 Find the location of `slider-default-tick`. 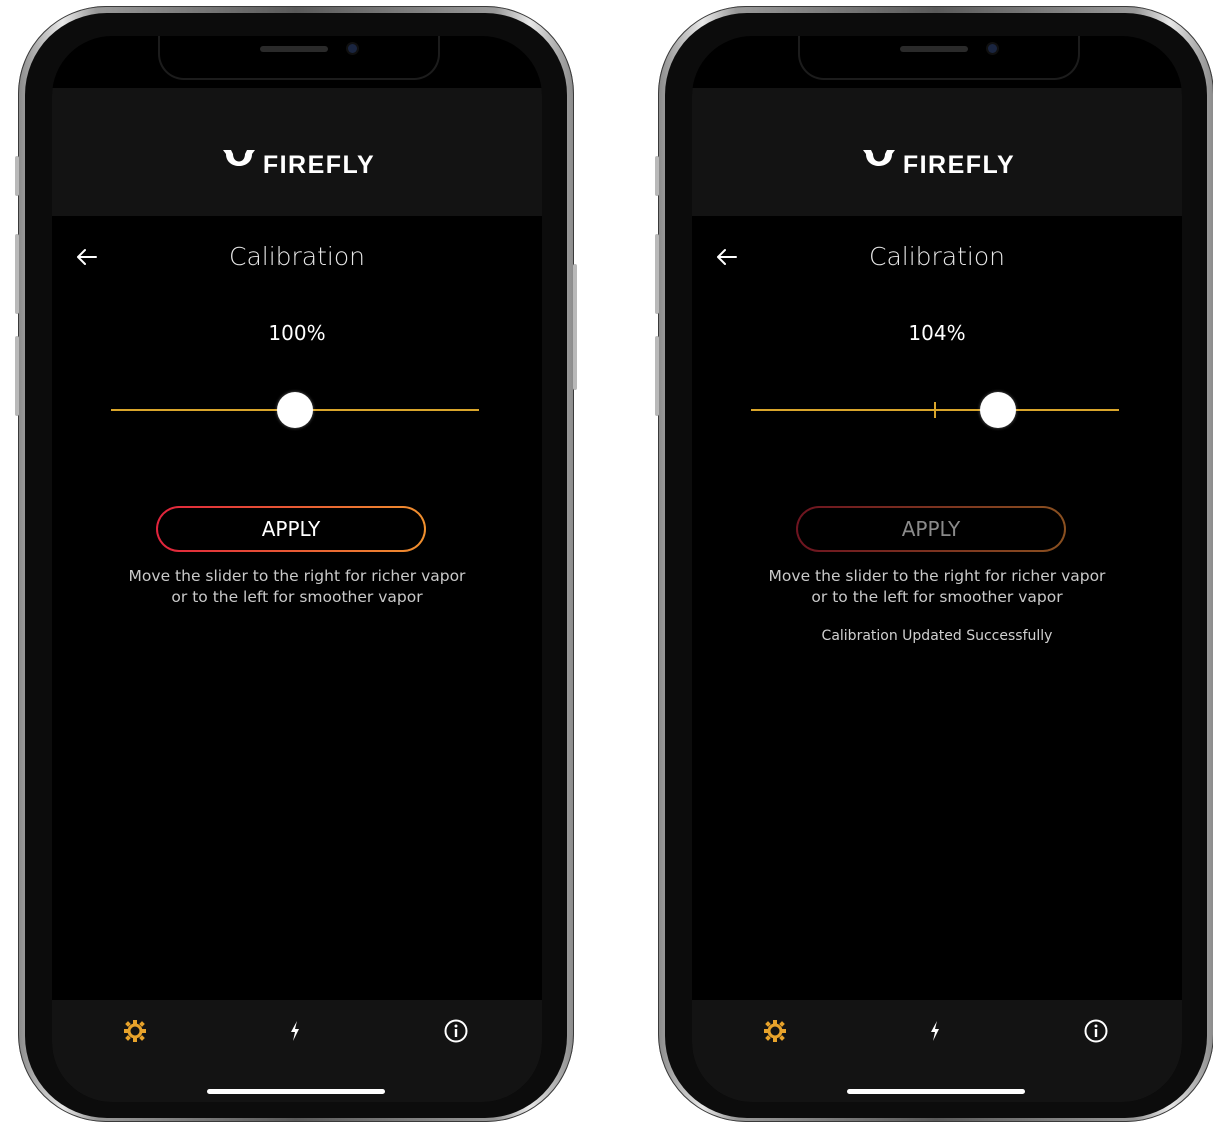

slider-default-tick is located at coordinates (935, 410).